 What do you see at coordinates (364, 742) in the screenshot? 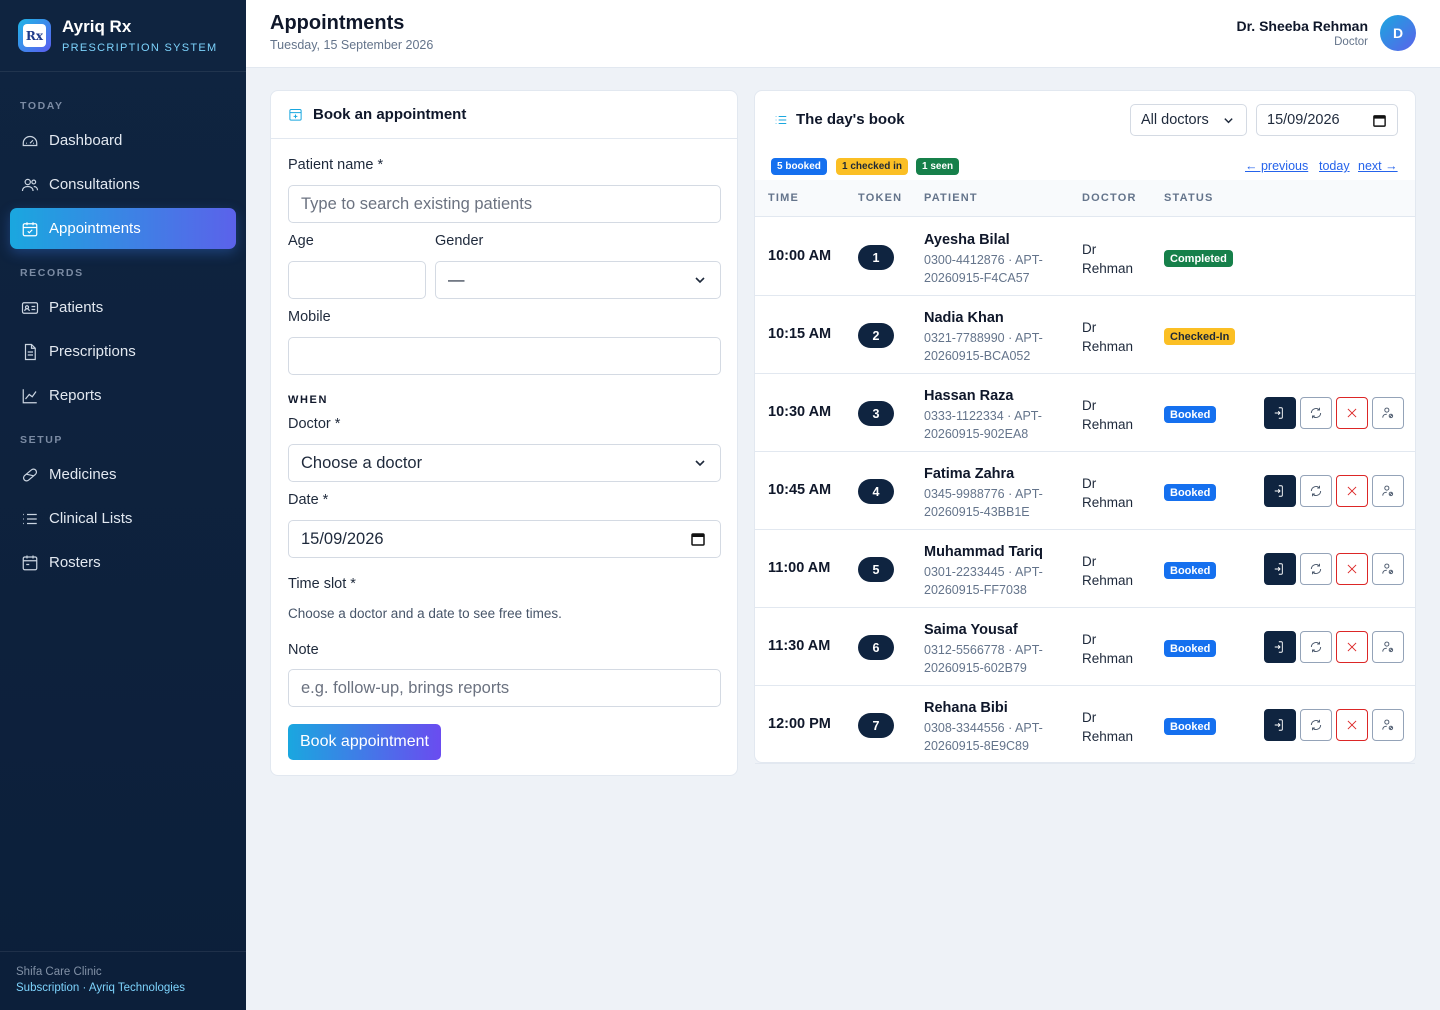
I see `book-appointment-button: Book appointment` at bounding box center [364, 742].